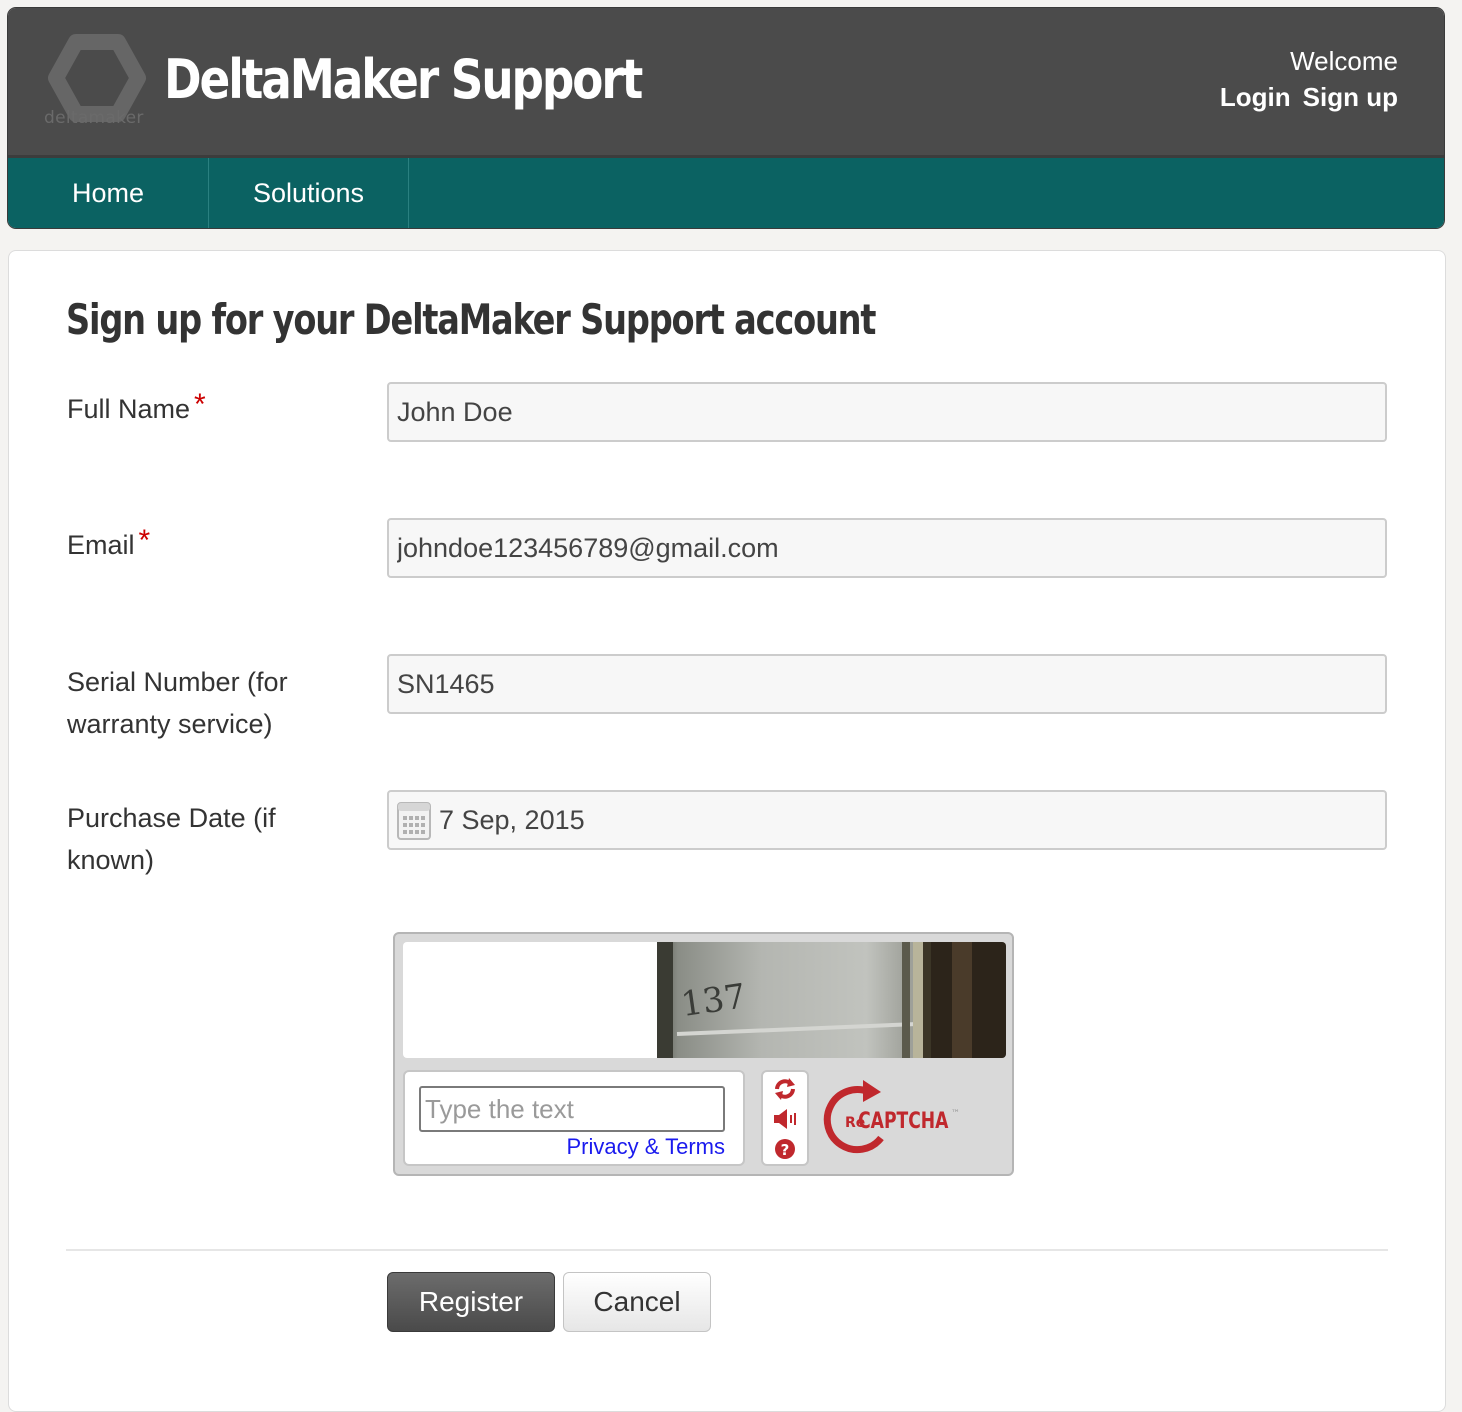 This screenshot has width=1462, height=1412. I want to click on register-button: Register, so click(471, 1302).